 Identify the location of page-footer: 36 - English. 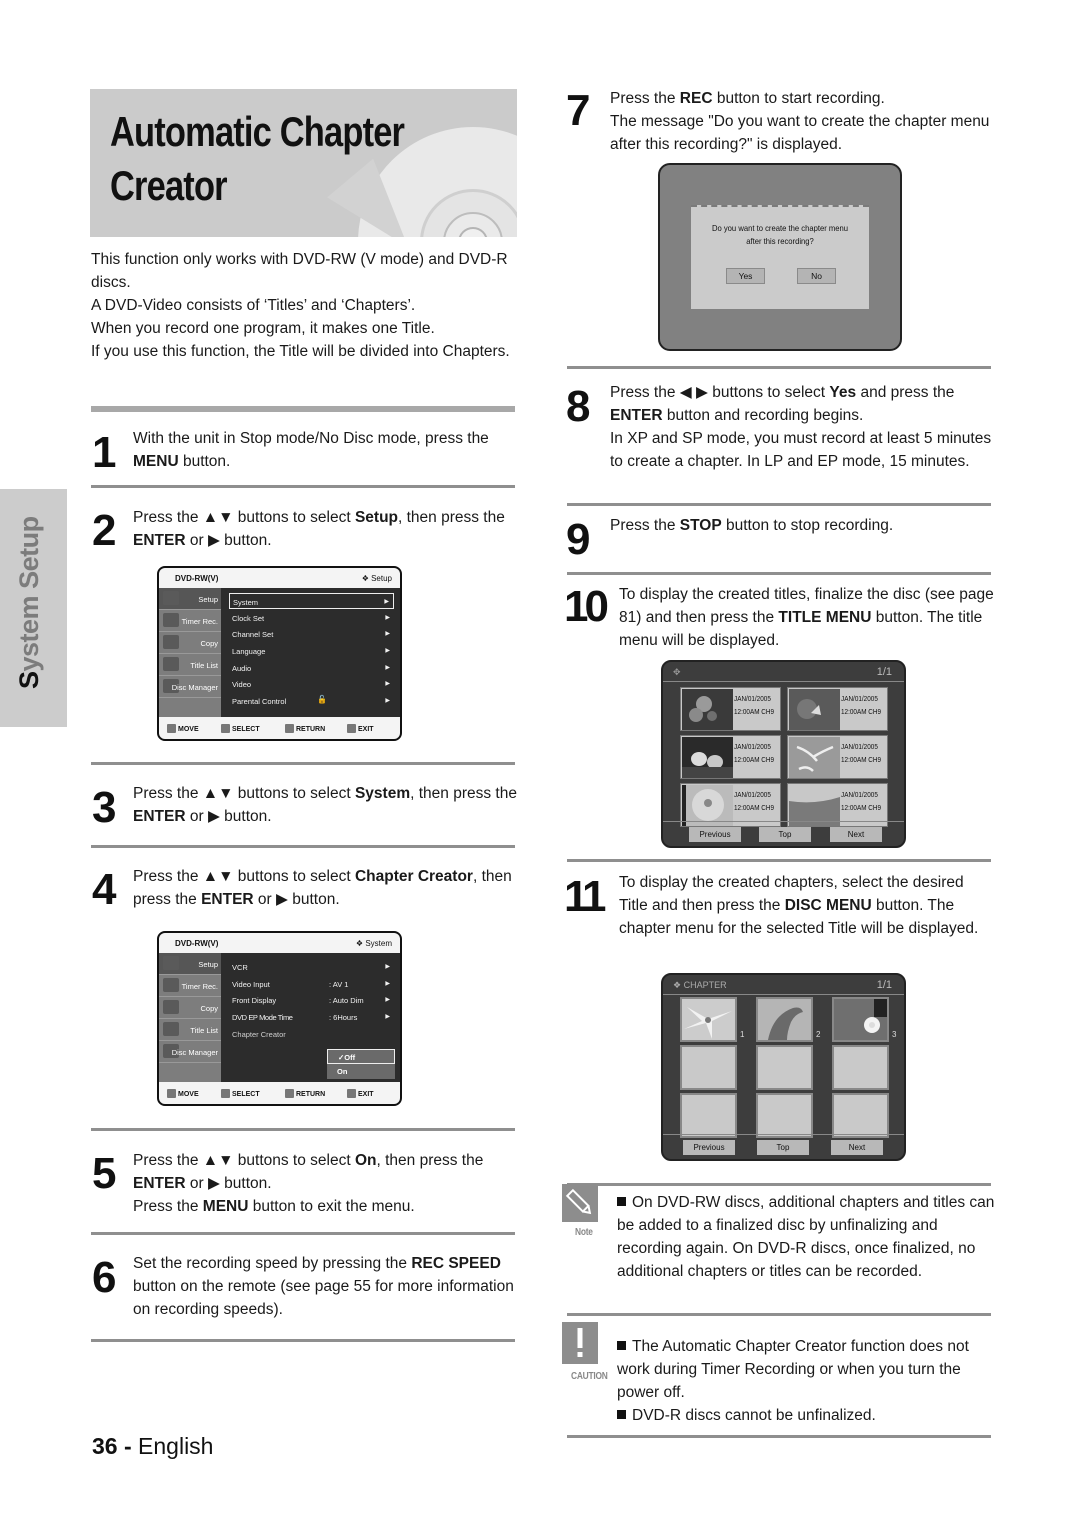
(152, 1446).